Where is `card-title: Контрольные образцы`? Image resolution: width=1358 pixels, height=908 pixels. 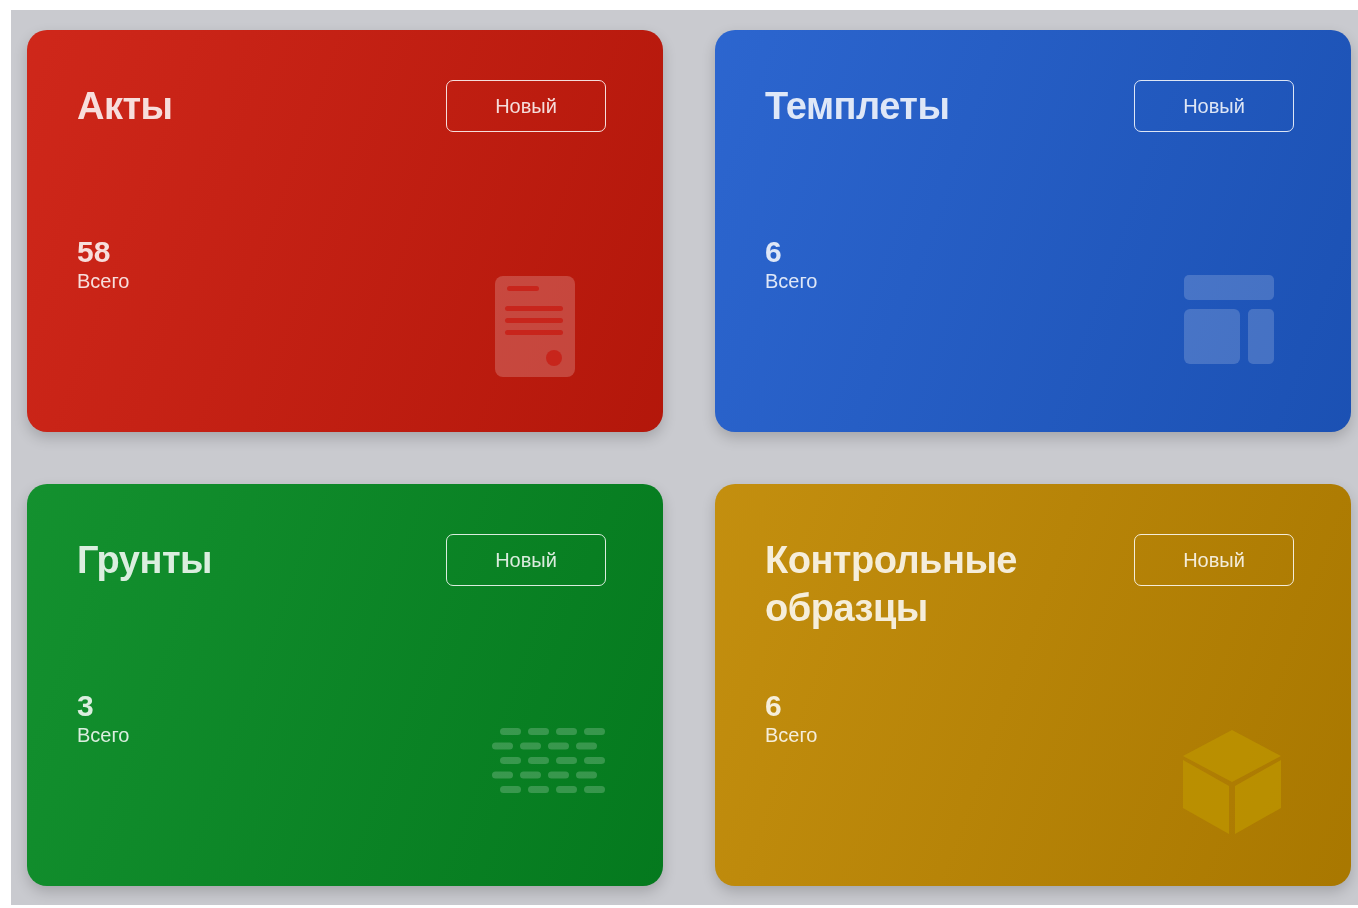 card-title: Контрольные образцы is located at coordinates (891, 584).